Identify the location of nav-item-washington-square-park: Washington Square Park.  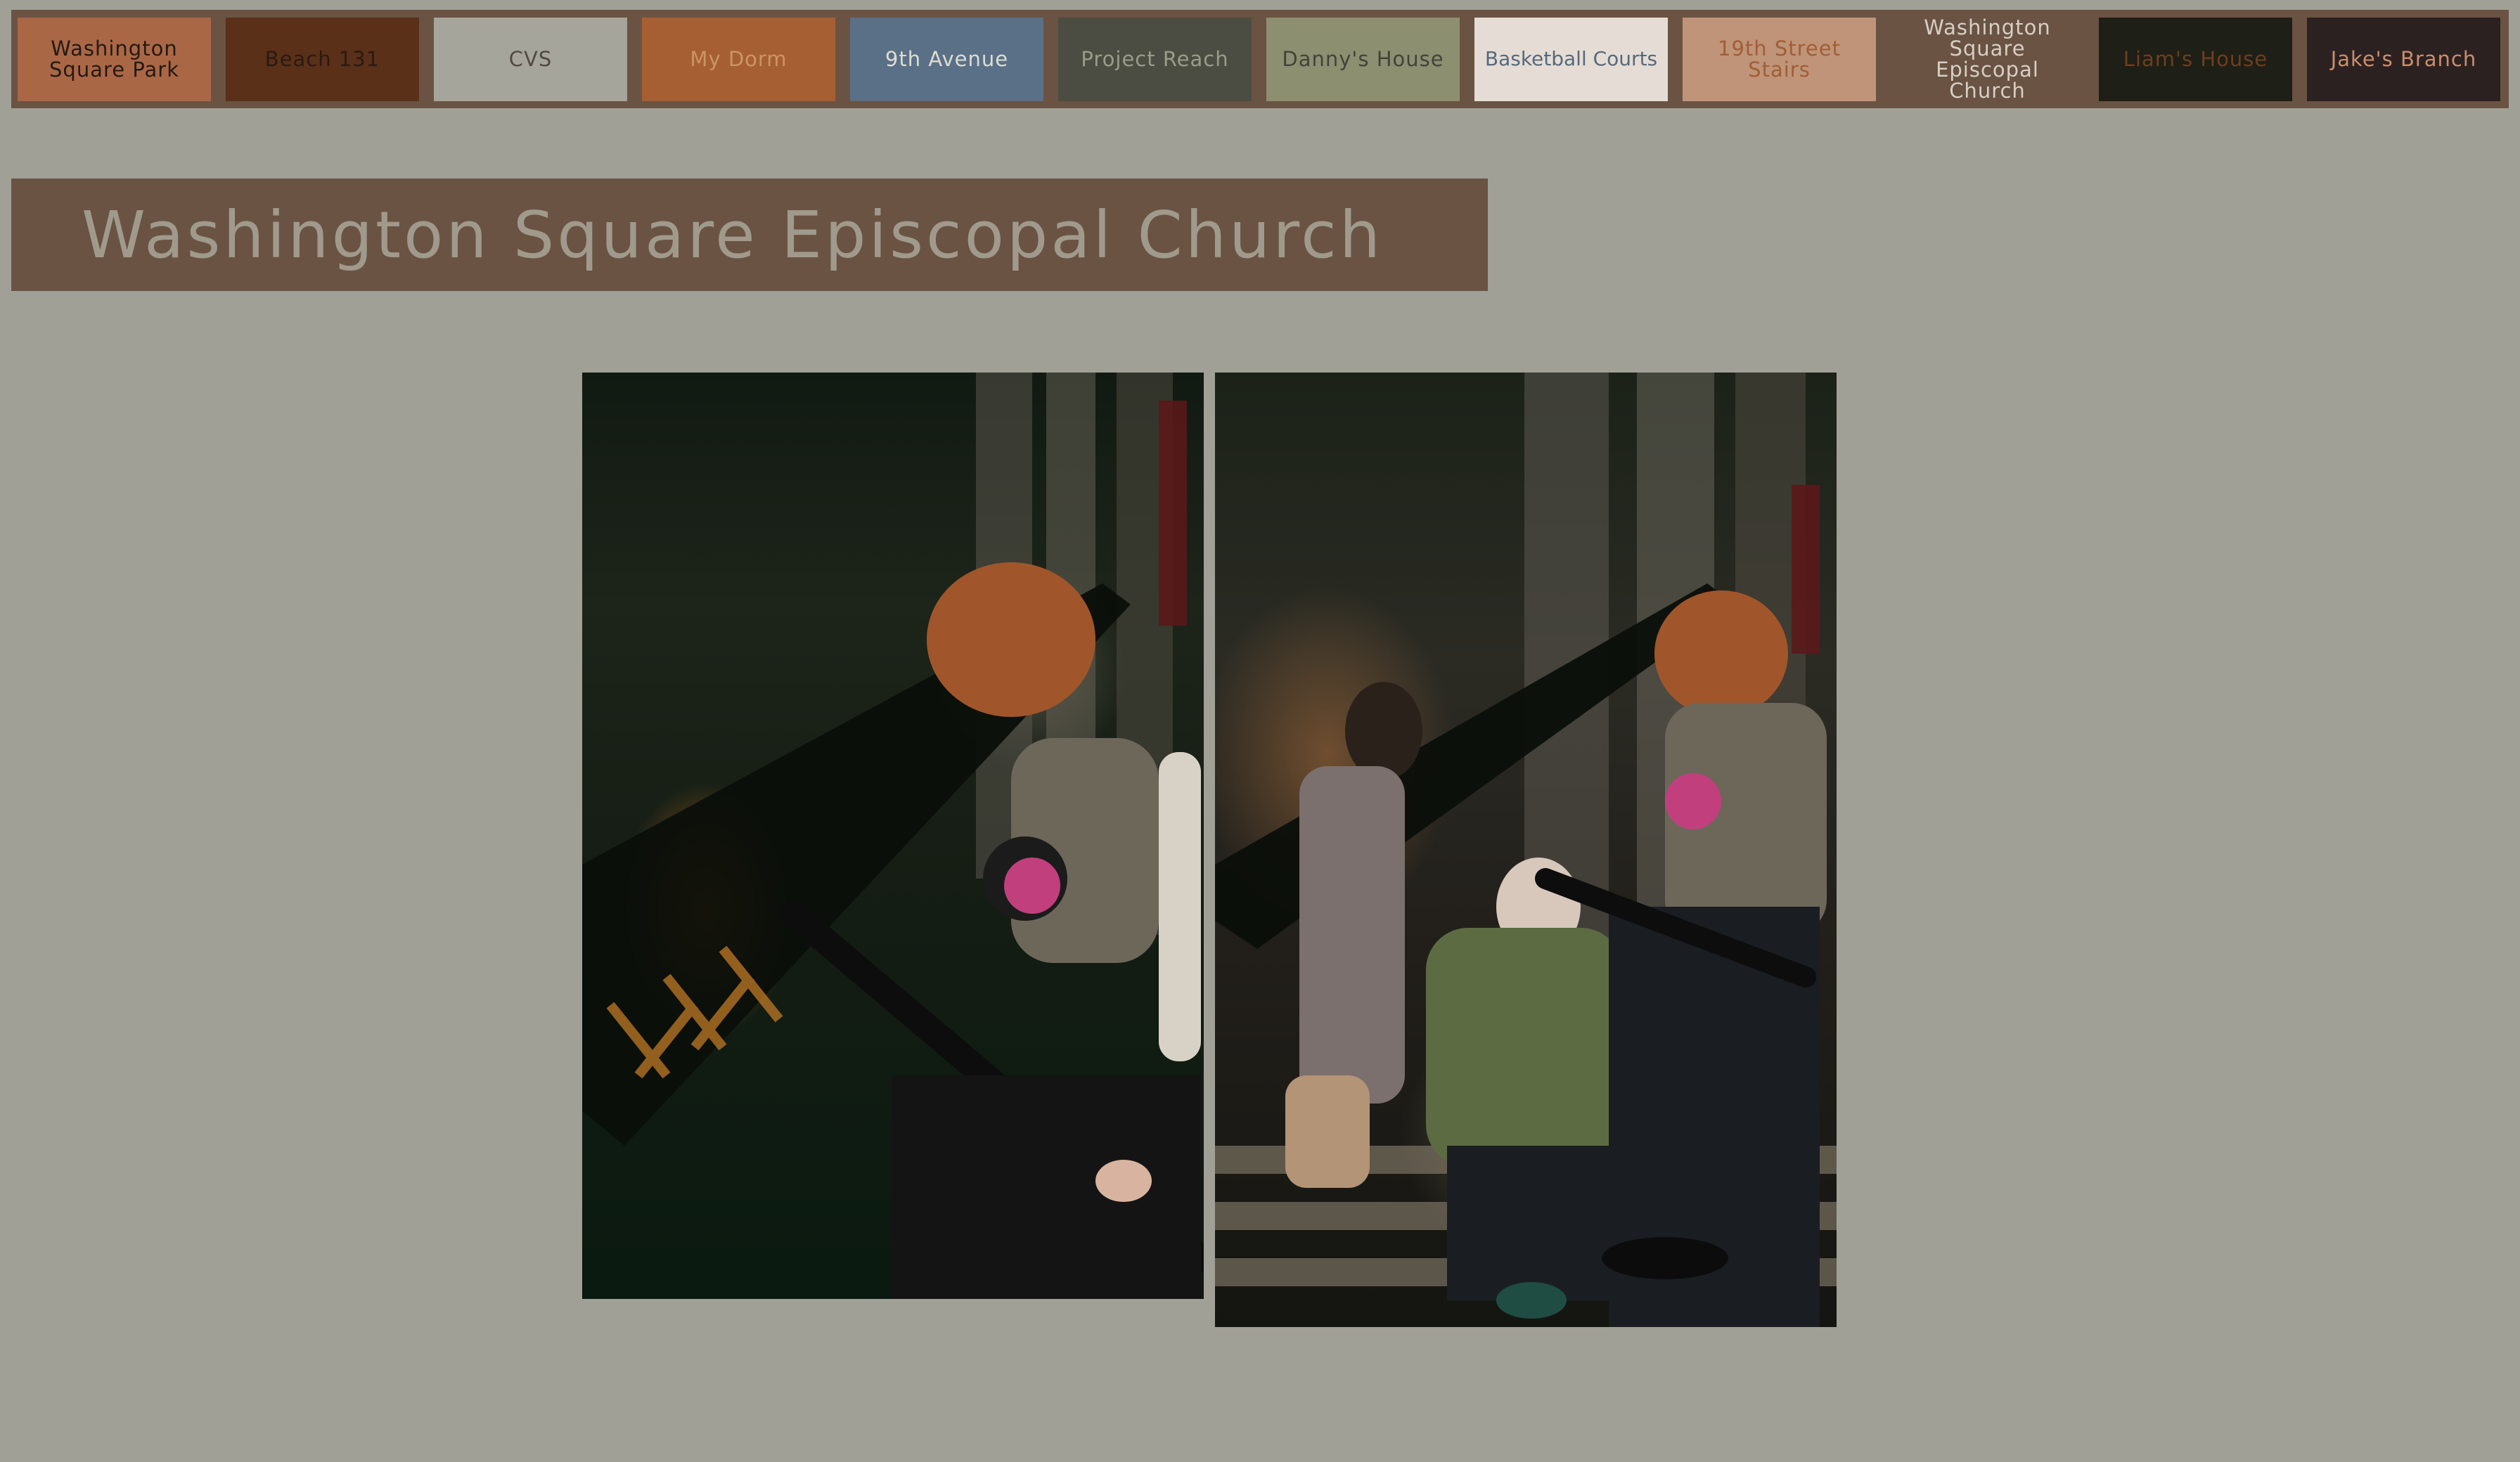
(115, 59).